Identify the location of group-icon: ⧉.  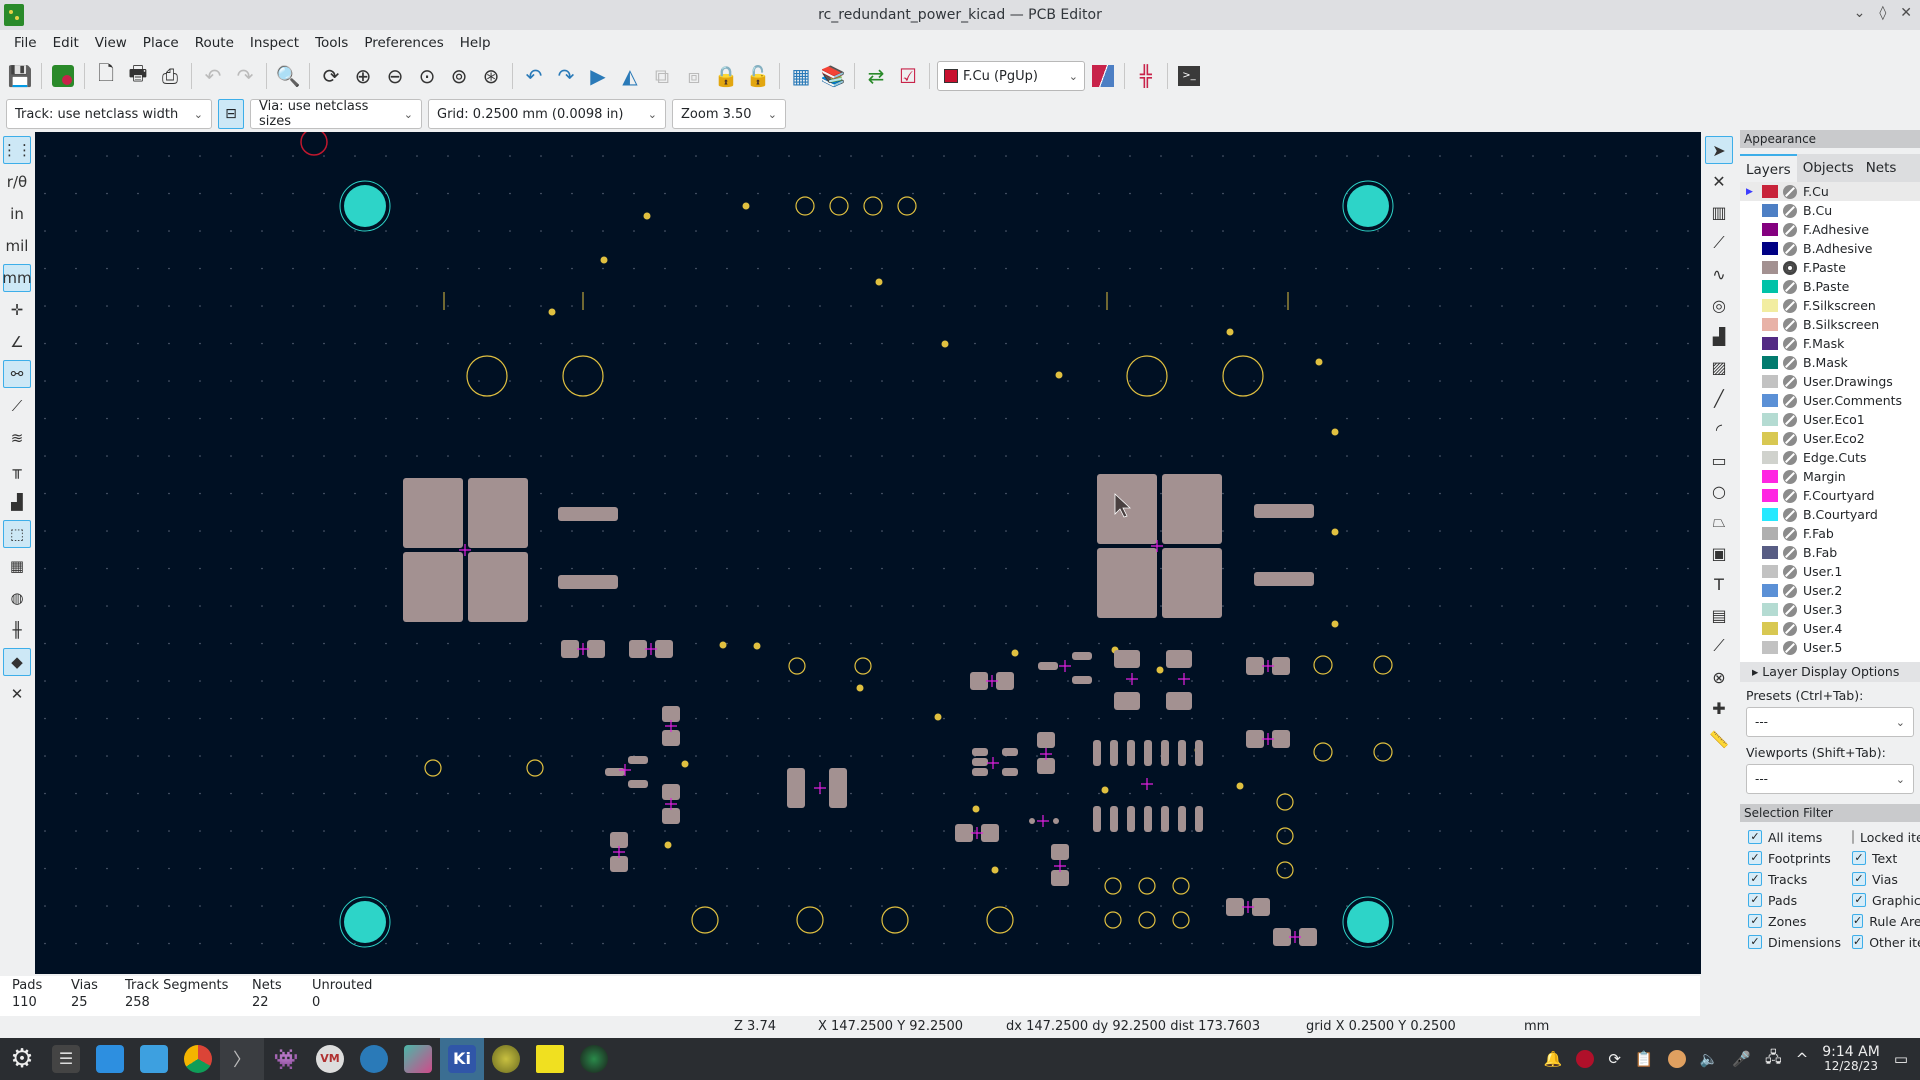
(662, 76).